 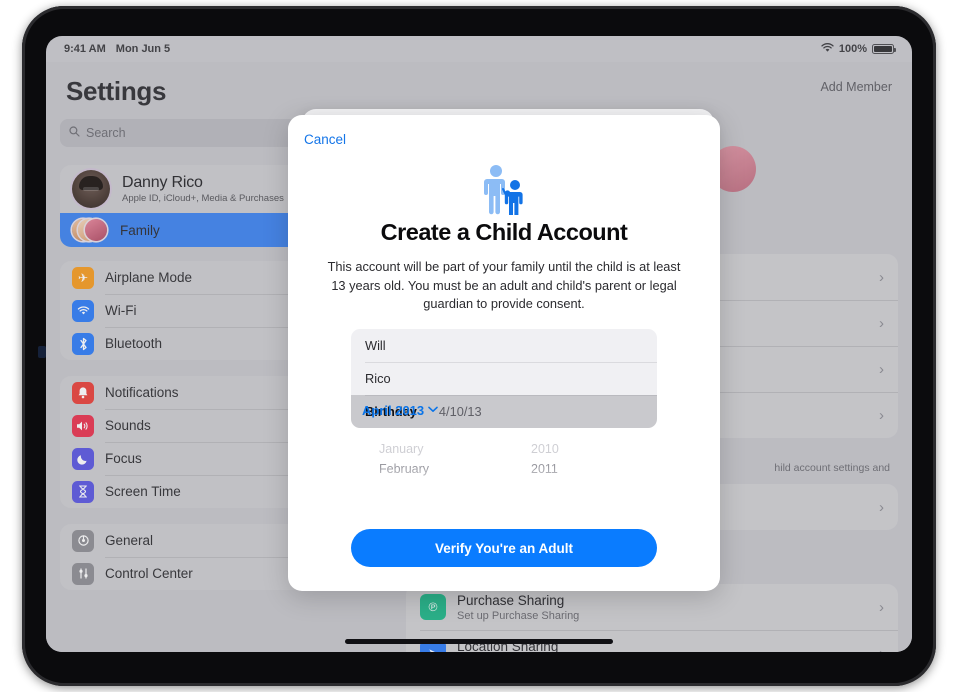 What do you see at coordinates (884, 49) in the screenshot?
I see `battery-icon` at bounding box center [884, 49].